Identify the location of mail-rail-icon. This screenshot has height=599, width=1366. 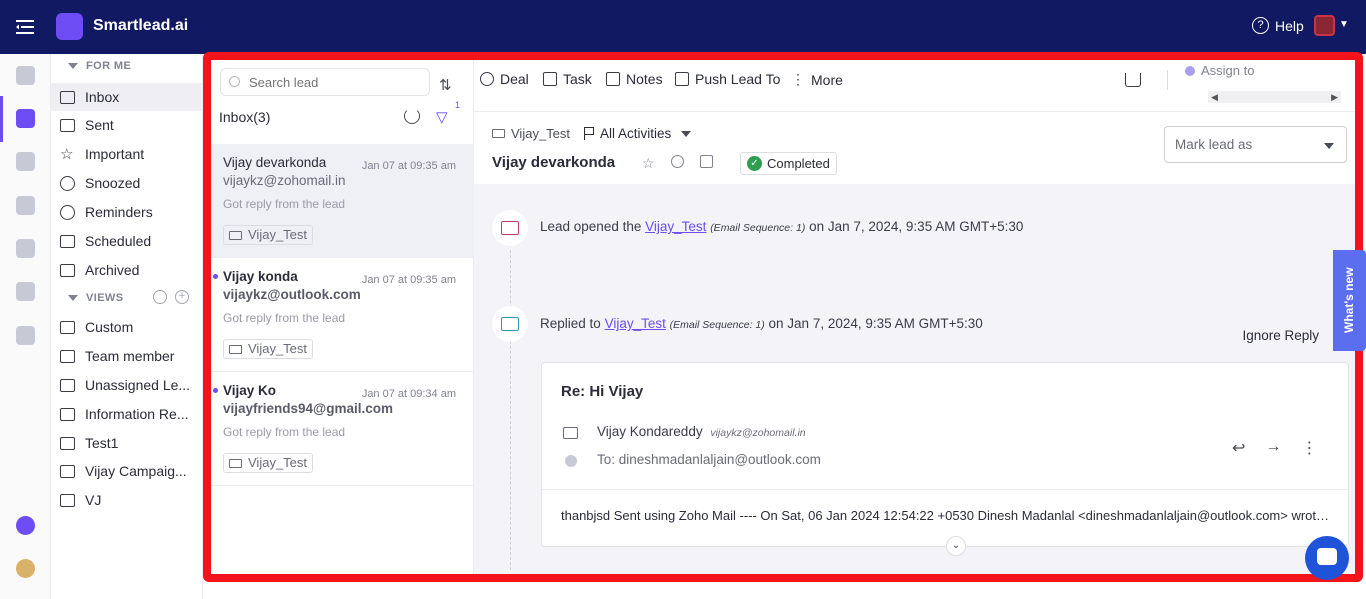
(25, 161).